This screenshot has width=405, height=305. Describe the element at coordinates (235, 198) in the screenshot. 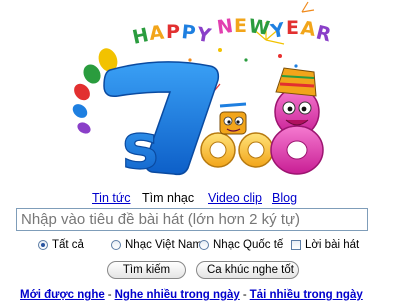

I see `tab-video-clip: Video clip` at that location.